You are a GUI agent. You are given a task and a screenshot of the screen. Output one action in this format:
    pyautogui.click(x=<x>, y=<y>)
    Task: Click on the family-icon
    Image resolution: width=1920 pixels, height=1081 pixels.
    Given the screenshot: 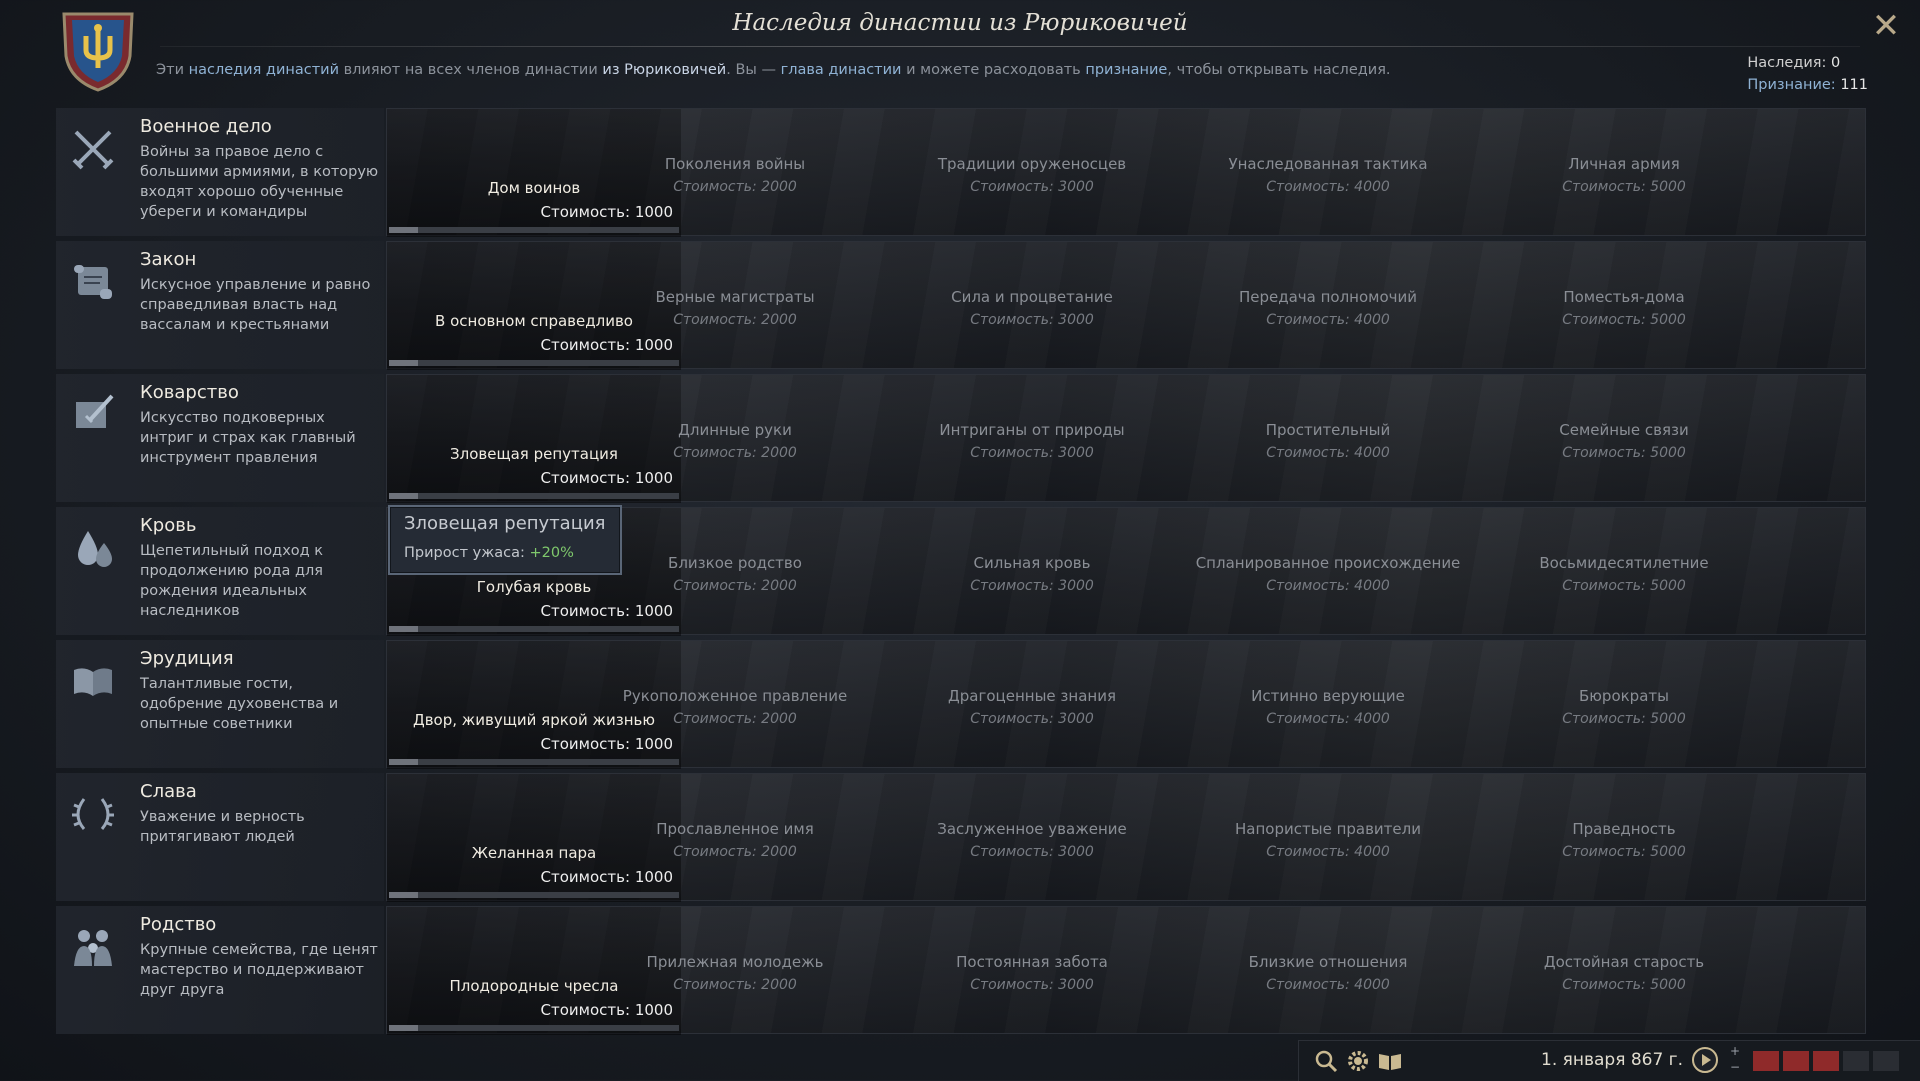 What is the action you would take?
    pyautogui.click(x=93, y=948)
    